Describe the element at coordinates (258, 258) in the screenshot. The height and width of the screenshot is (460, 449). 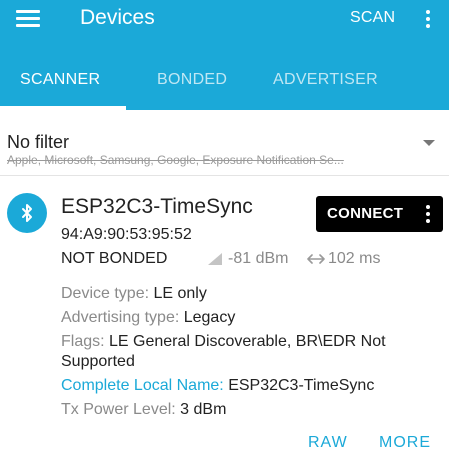
I see `rssi-value: -81 dBm` at that location.